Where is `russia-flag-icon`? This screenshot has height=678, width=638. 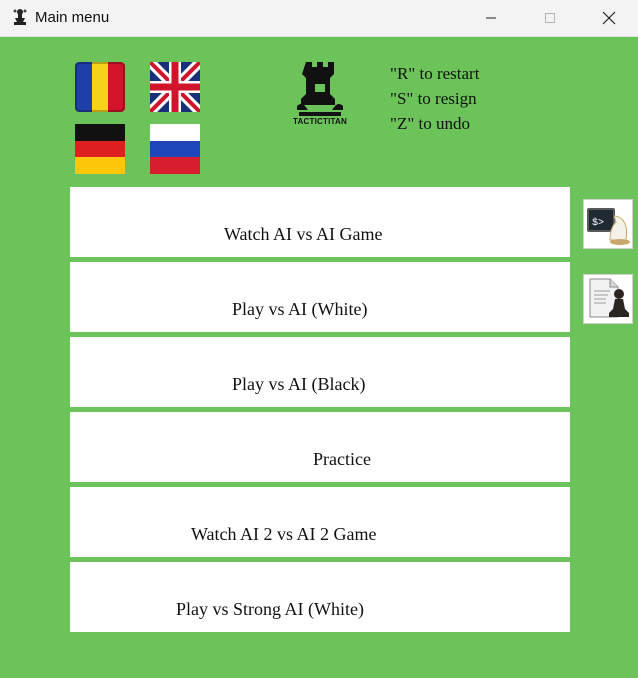
russia-flag-icon is located at coordinates (175, 149).